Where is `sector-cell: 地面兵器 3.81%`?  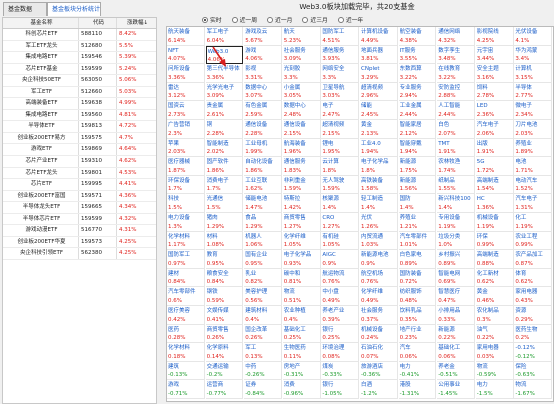 sector-cell: 地面兵器 3.81% is located at coordinates (379, 55).